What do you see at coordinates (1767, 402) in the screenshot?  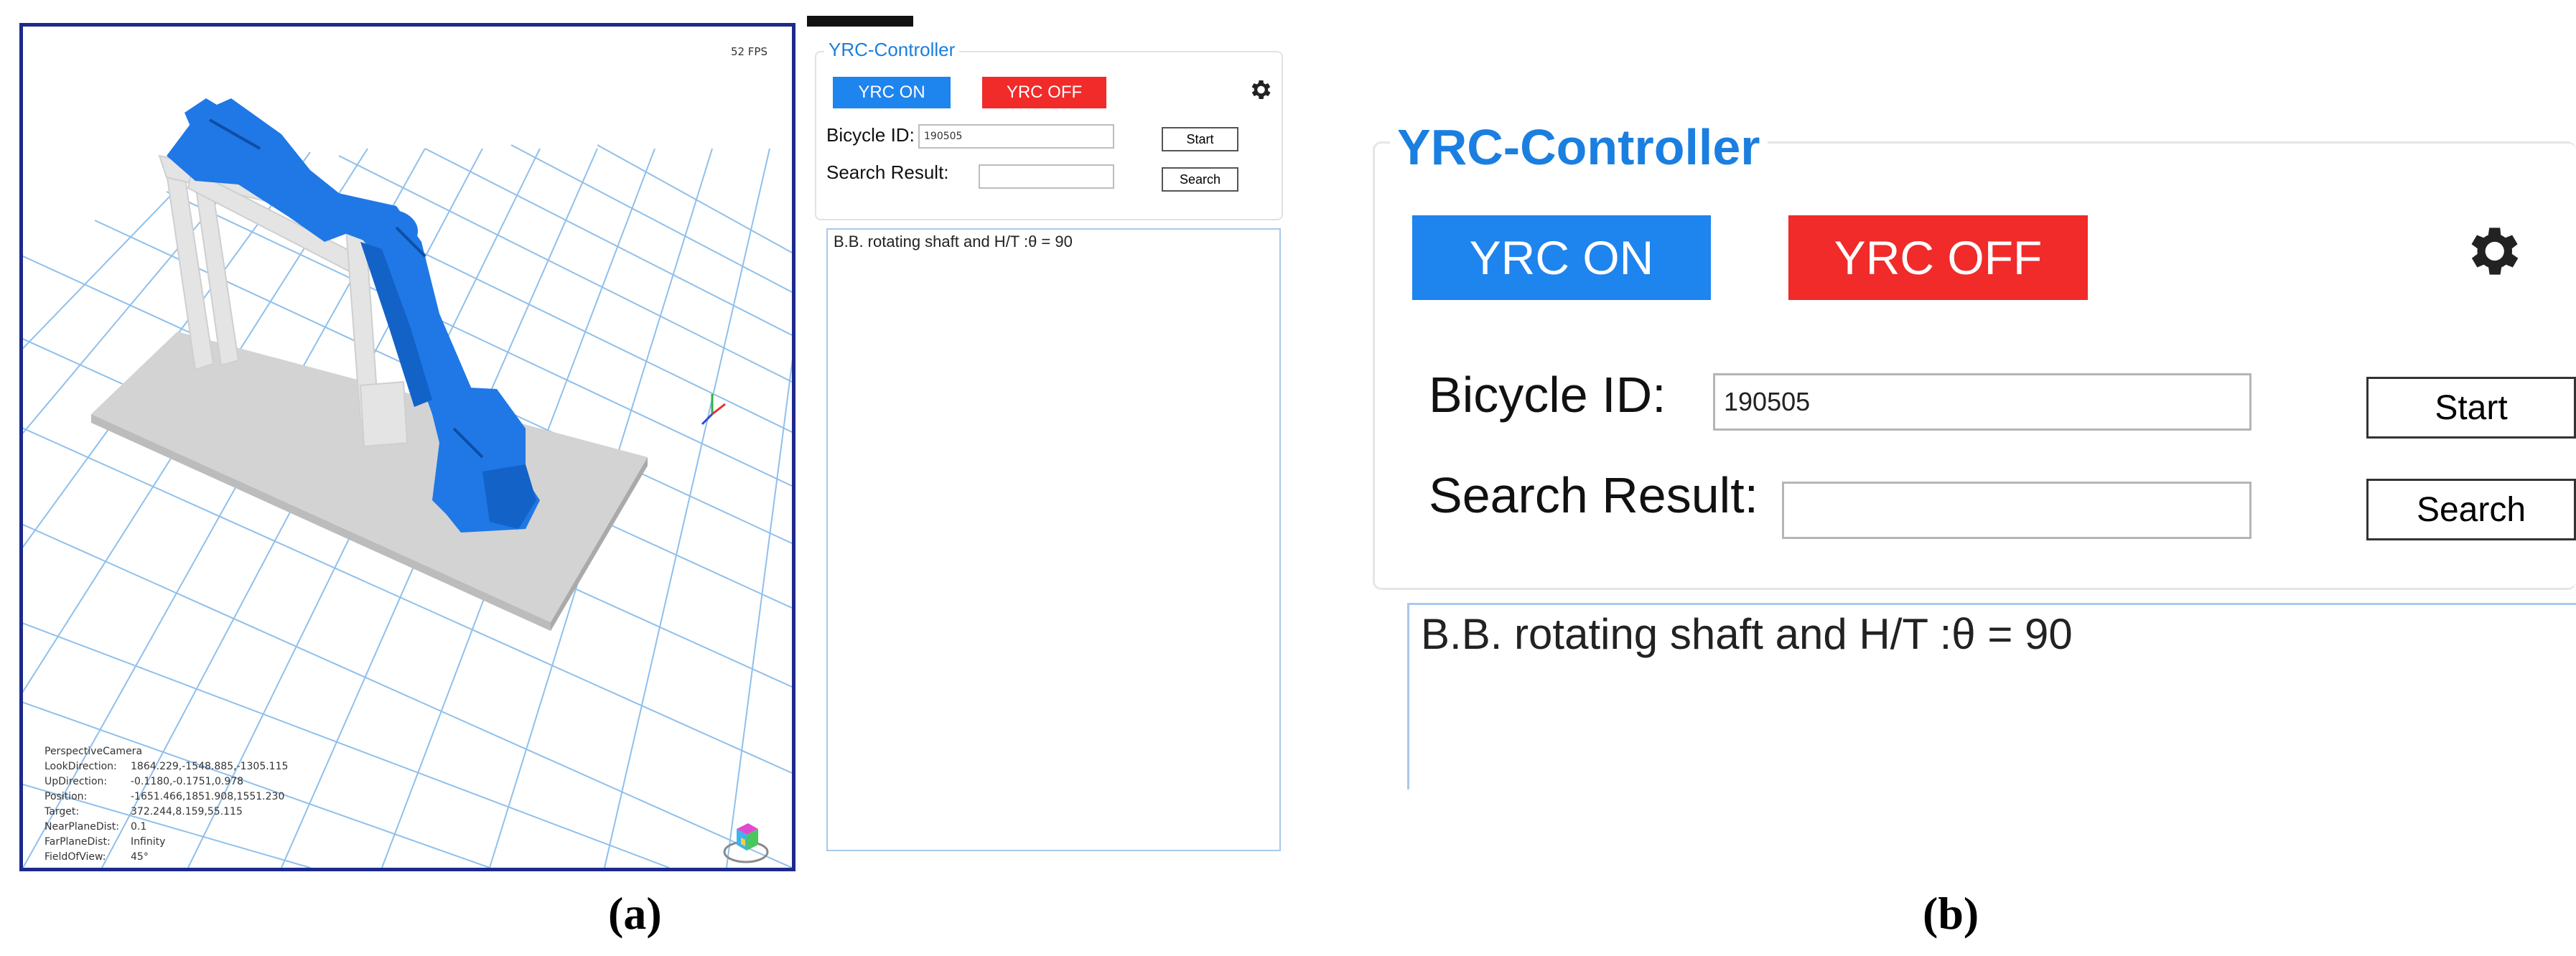 I see `bicycle-id-value: 190505` at bounding box center [1767, 402].